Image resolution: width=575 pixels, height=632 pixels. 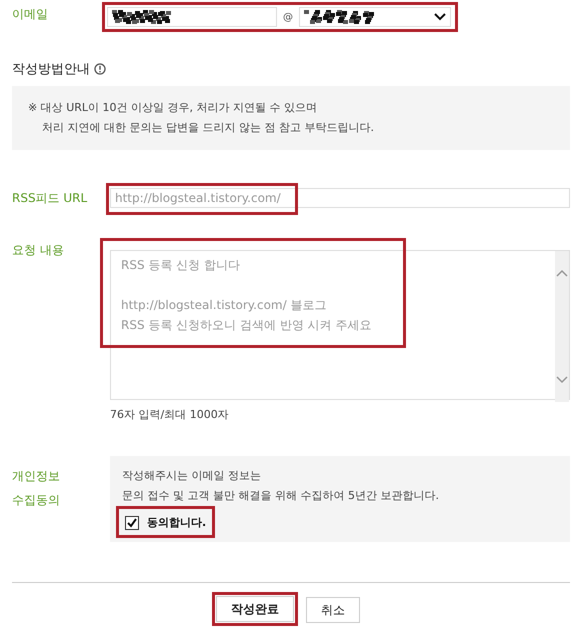 I want to click on submit-button: 작성완료, so click(x=255, y=609).